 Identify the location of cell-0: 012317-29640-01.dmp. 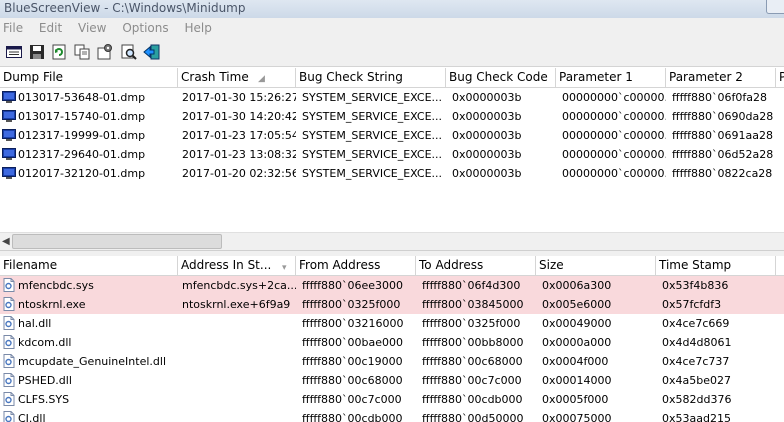
(89, 154).